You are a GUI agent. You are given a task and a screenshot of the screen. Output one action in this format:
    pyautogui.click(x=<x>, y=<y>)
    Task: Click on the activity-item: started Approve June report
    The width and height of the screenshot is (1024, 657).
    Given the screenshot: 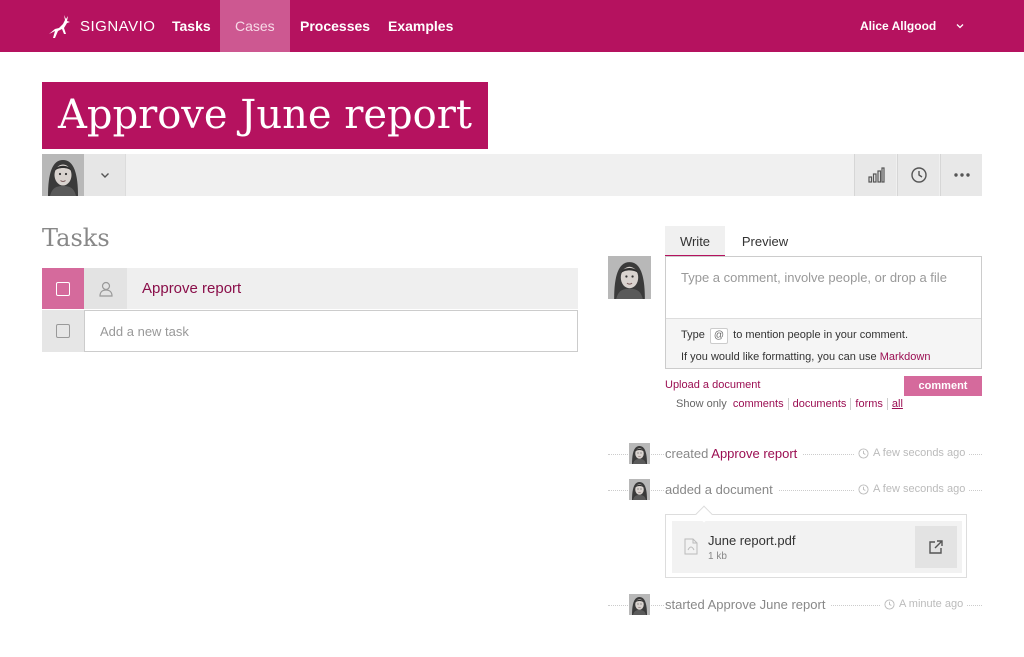 What is the action you would take?
    pyautogui.click(x=748, y=604)
    